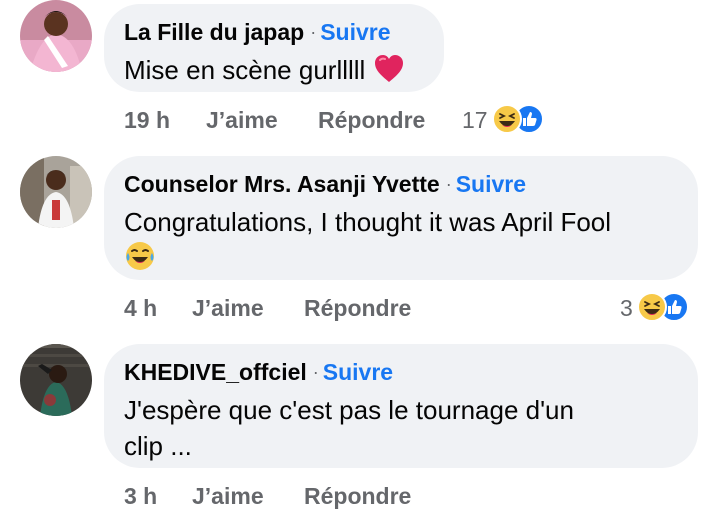 Image resolution: width=720 pixels, height=516 pixels. What do you see at coordinates (349, 410) in the screenshot?
I see `comment-text-line: J'espère que c'est pas le tournage d'un` at bounding box center [349, 410].